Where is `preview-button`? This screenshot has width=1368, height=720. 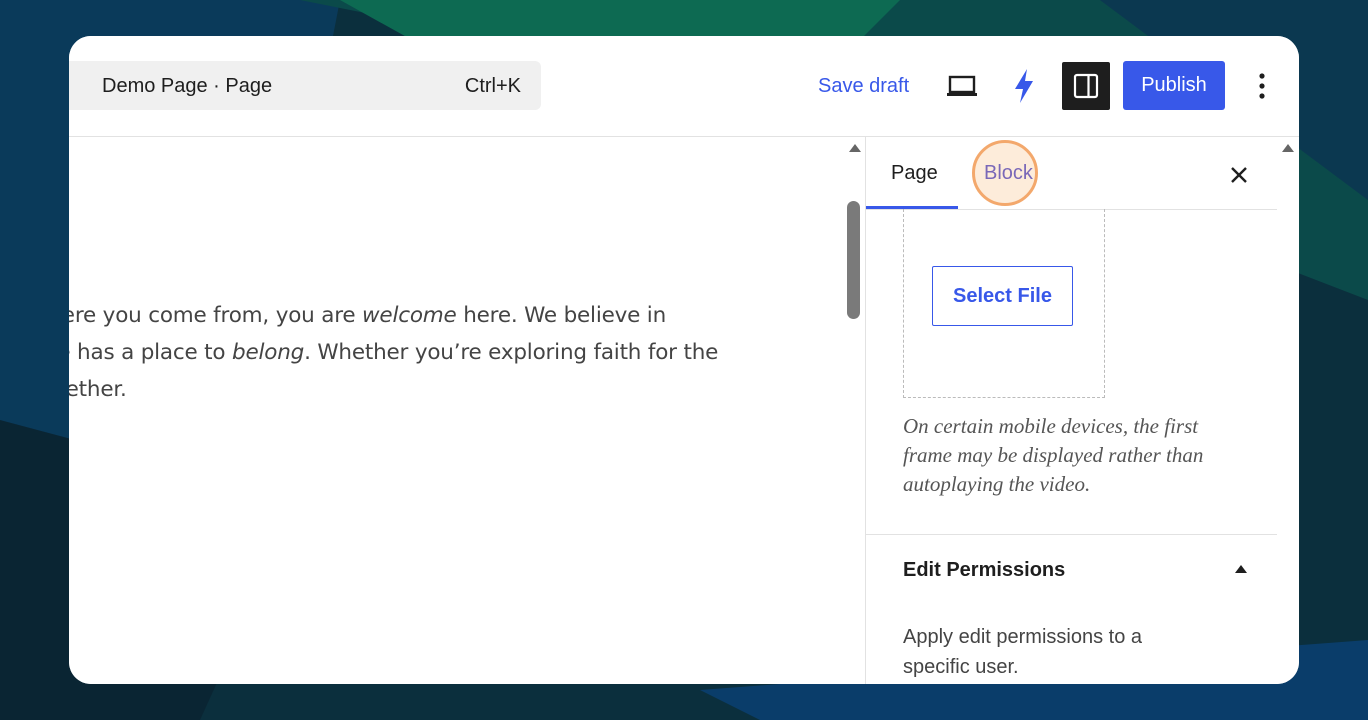
preview-button is located at coordinates (962, 86).